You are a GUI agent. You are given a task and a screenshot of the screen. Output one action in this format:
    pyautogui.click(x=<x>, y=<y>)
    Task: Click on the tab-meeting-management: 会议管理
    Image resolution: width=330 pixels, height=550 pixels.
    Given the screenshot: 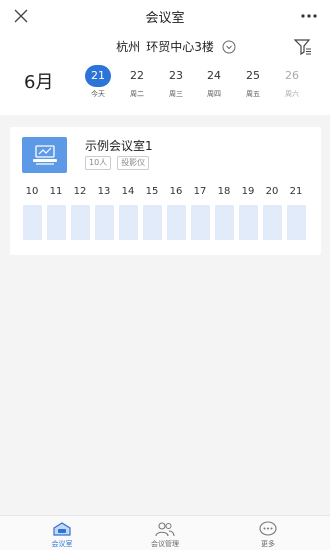 What is the action you would take?
    pyautogui.click(x=165, y=535)
    